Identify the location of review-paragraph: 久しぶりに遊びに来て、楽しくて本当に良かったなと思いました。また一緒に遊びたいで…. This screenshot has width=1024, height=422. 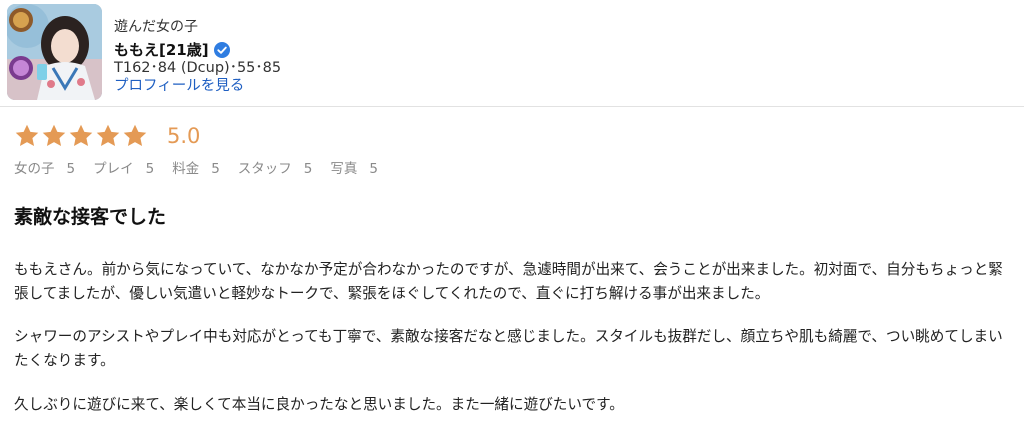
(319, 404).